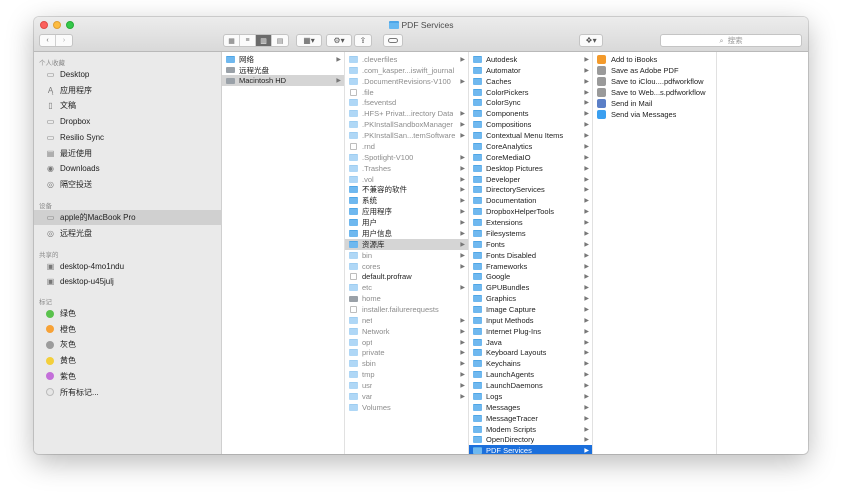 Image resolution: width=842 pixels, height=503 pixels. What do you see at coordinates (530, 92) in the screenshot?
I see `column-3-item: ColorPickers ▶` at bounding box center [530, 92].